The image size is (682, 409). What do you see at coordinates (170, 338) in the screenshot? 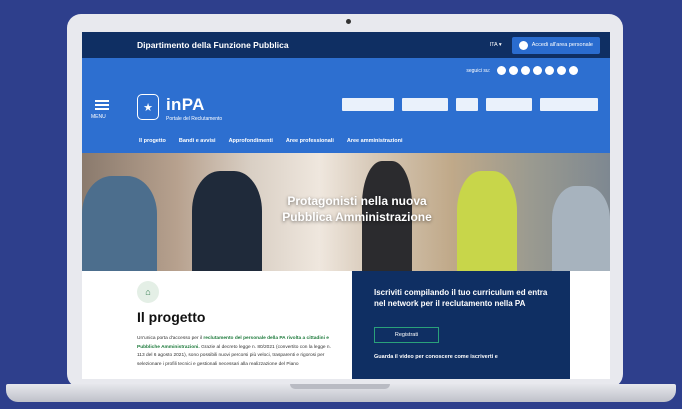
I see `progetto-text-intro: Un'unica porta d'accesso per il` at bounding box center [170, 338].